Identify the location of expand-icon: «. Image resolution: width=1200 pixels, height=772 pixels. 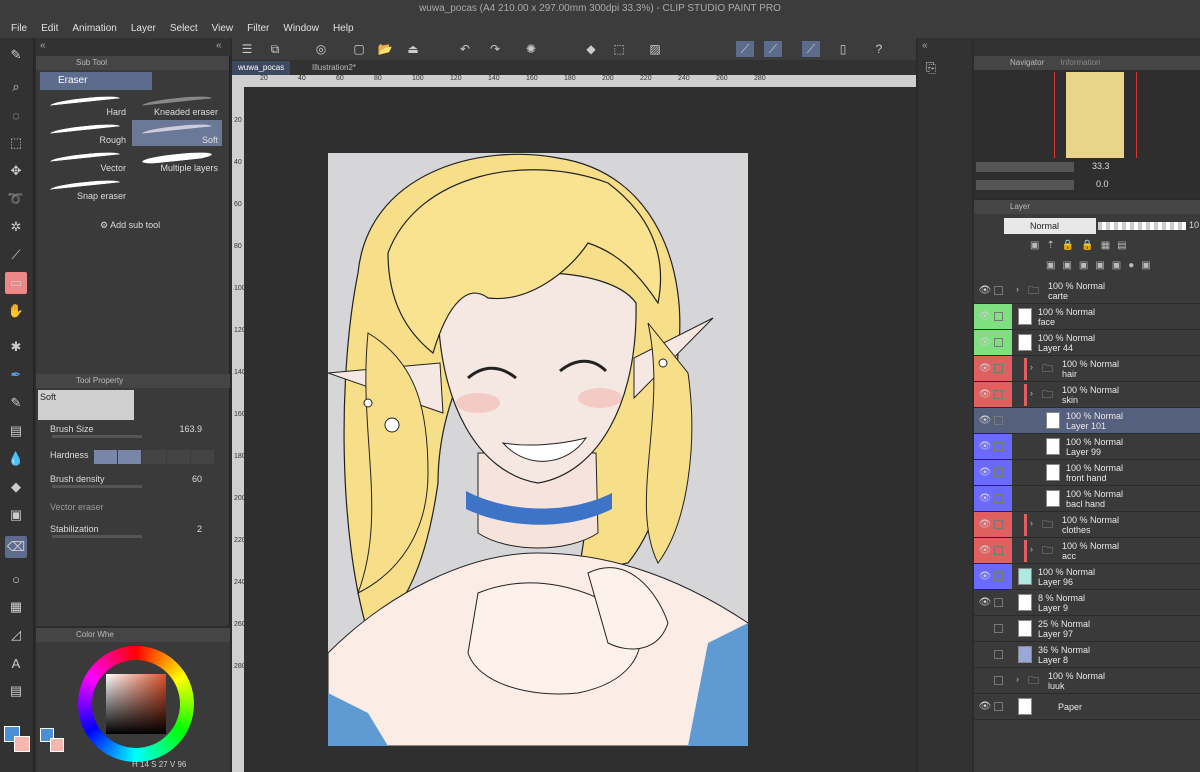
(219, 45).